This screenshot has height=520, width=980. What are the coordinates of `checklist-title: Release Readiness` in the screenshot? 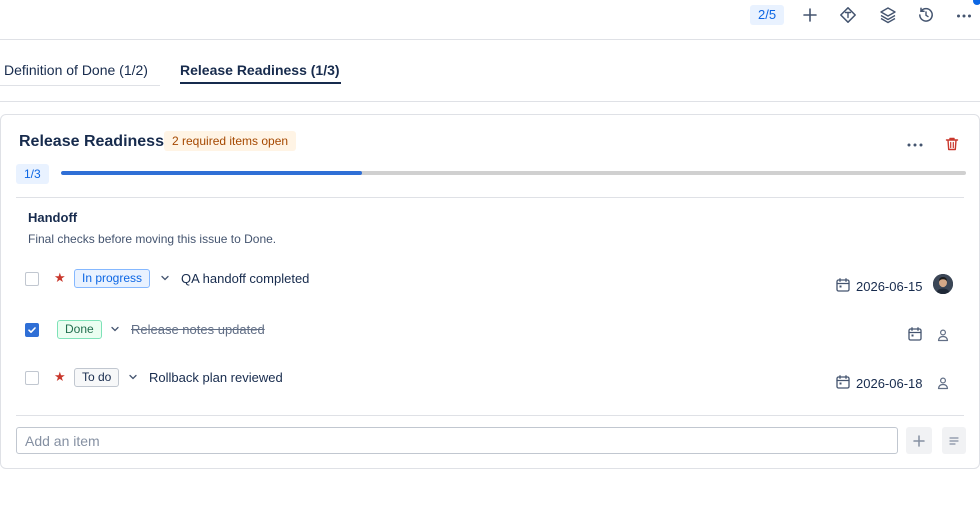 It's located at (91, 141).